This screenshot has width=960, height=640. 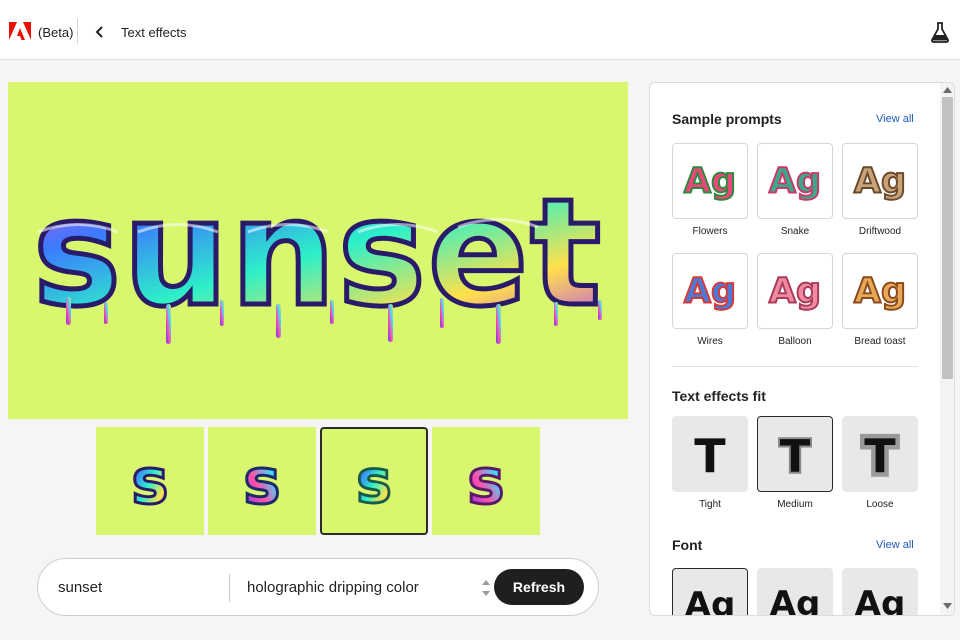 What do you see at coordinates (710, 504) in the screenshot?
I see `fit-option-label: Tight` at bounding box center [710, 504].